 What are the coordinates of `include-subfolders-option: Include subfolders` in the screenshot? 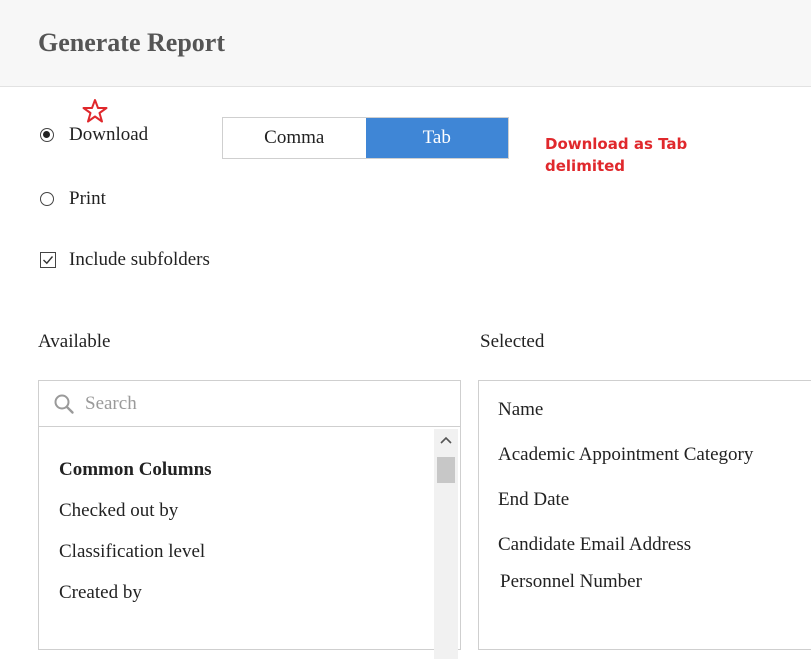 It's located at (125, 260).